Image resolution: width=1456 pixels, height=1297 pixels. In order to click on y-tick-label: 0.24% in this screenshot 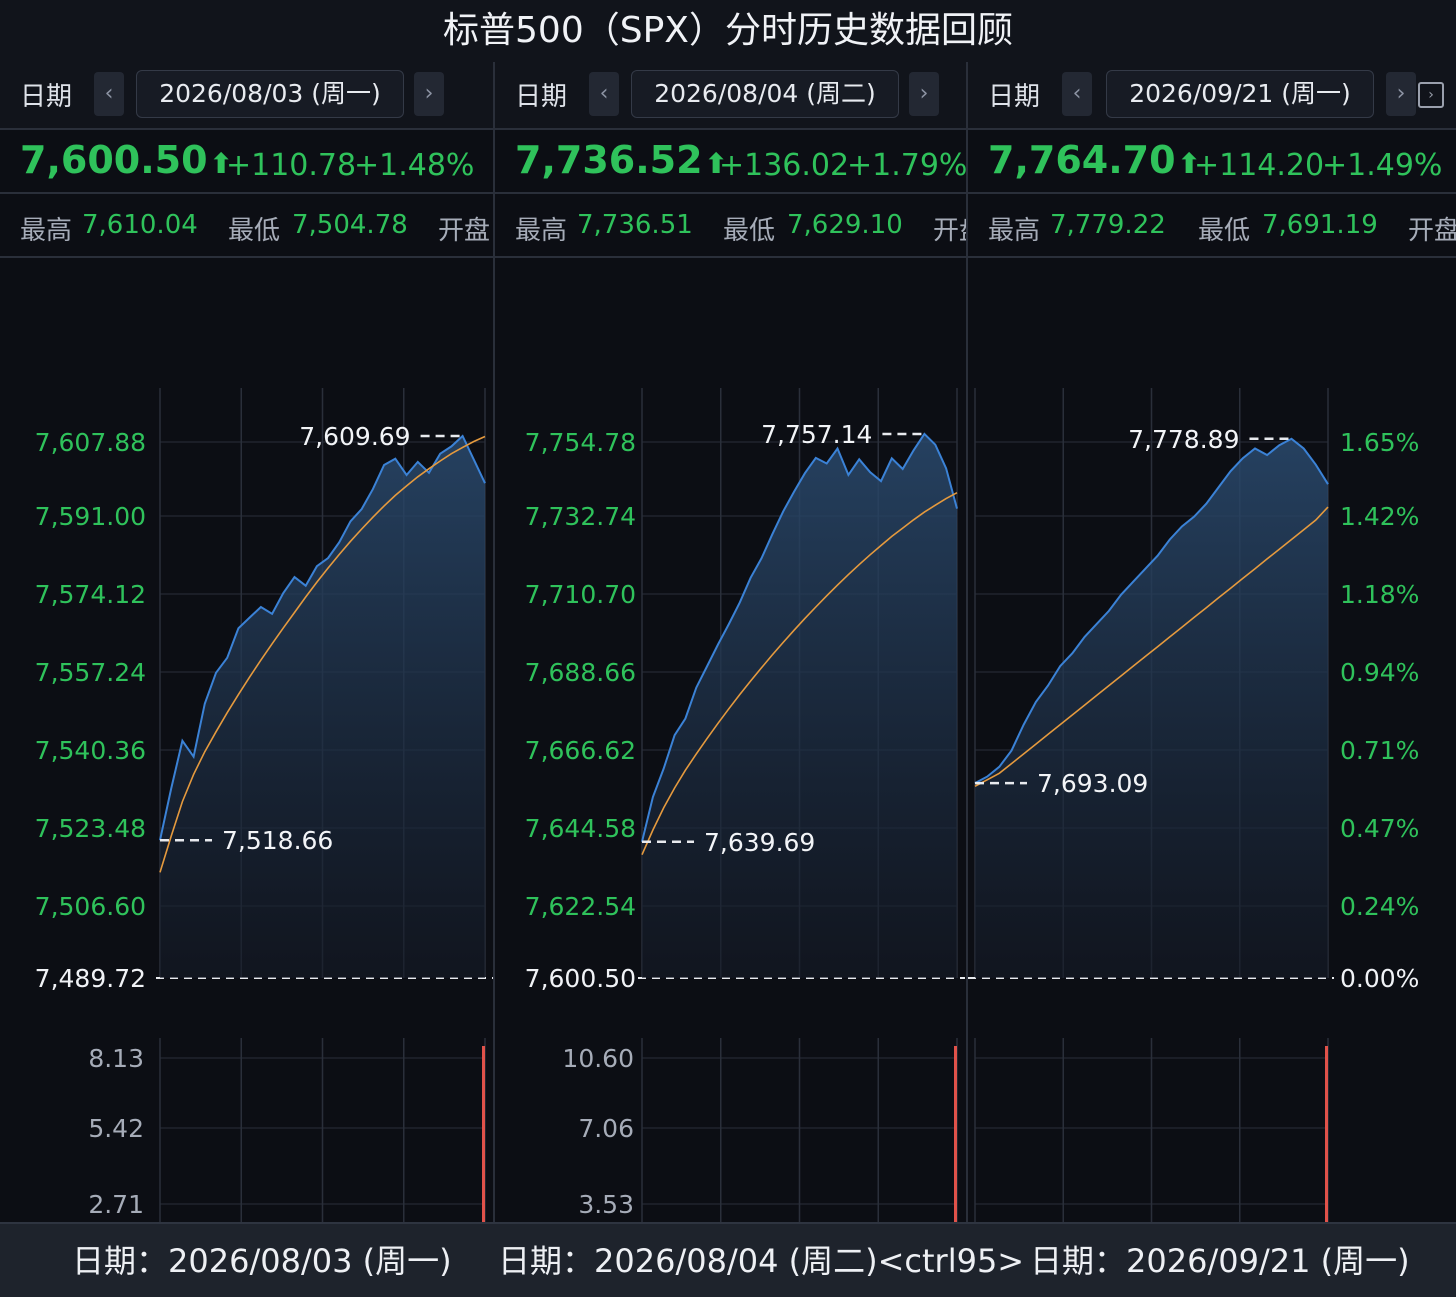, I will do `click(1379, 906)`.